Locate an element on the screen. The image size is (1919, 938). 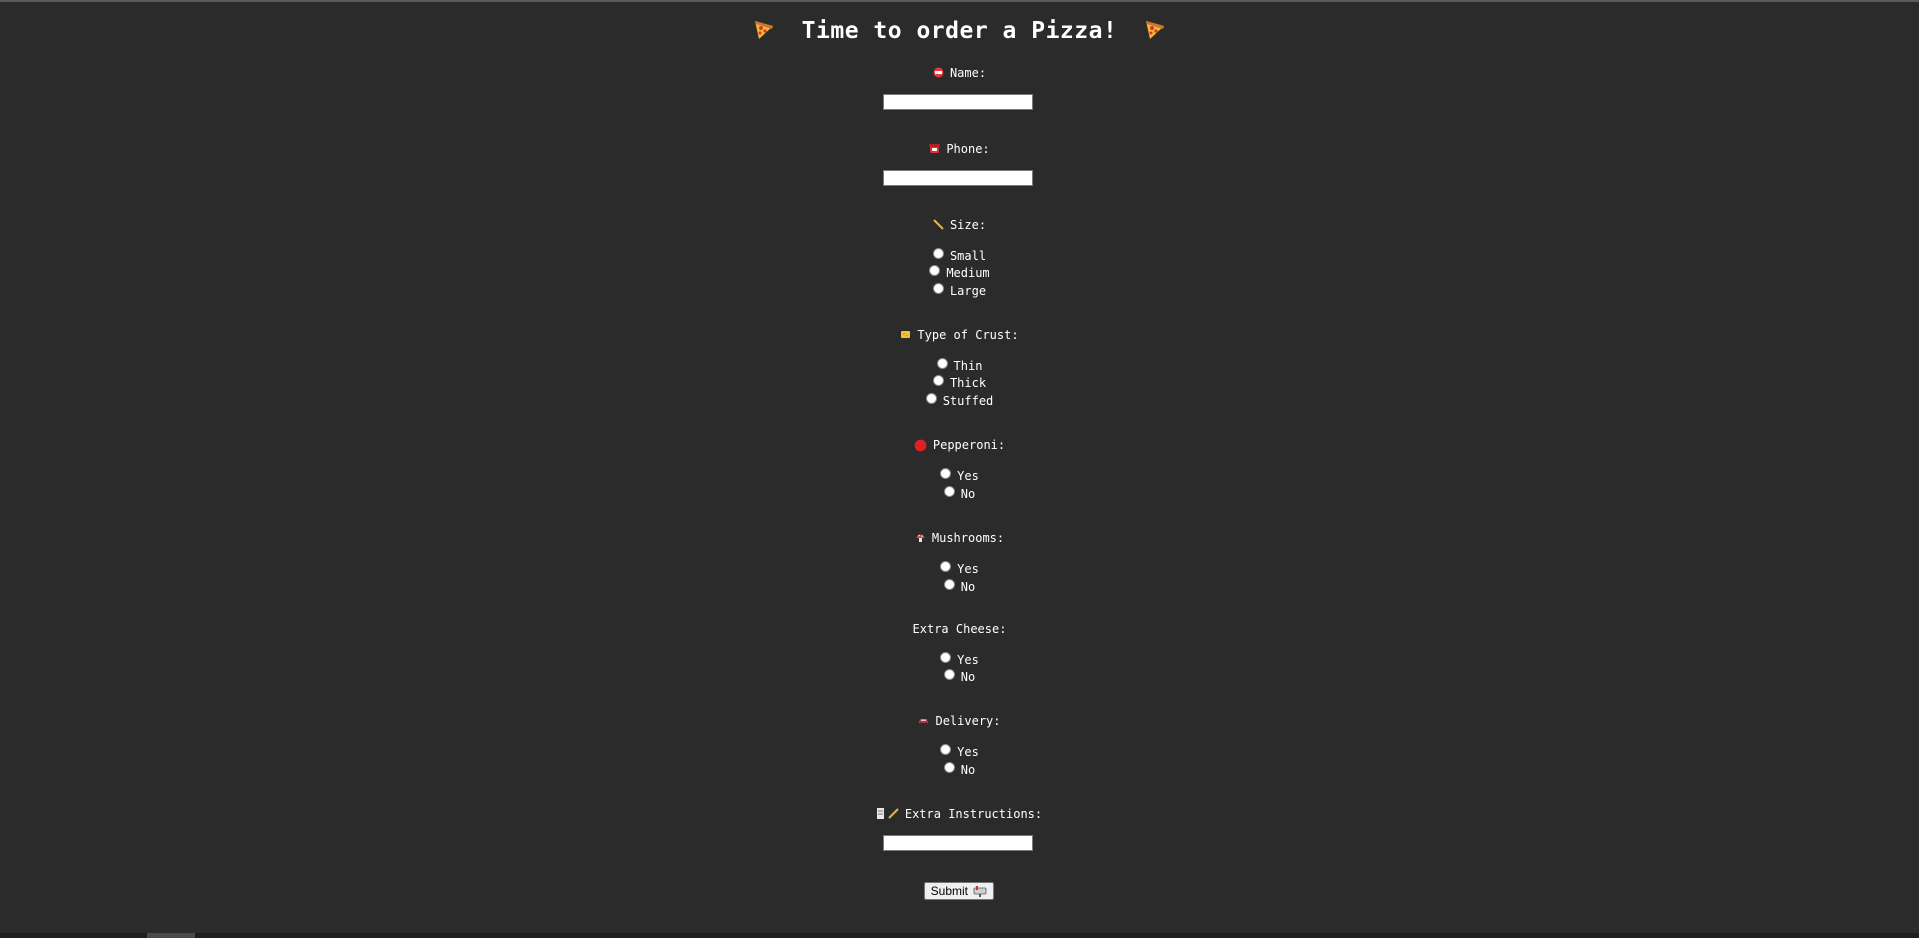
instructions-label-row: Extra Instructions: is located at coordinates (959, 814).